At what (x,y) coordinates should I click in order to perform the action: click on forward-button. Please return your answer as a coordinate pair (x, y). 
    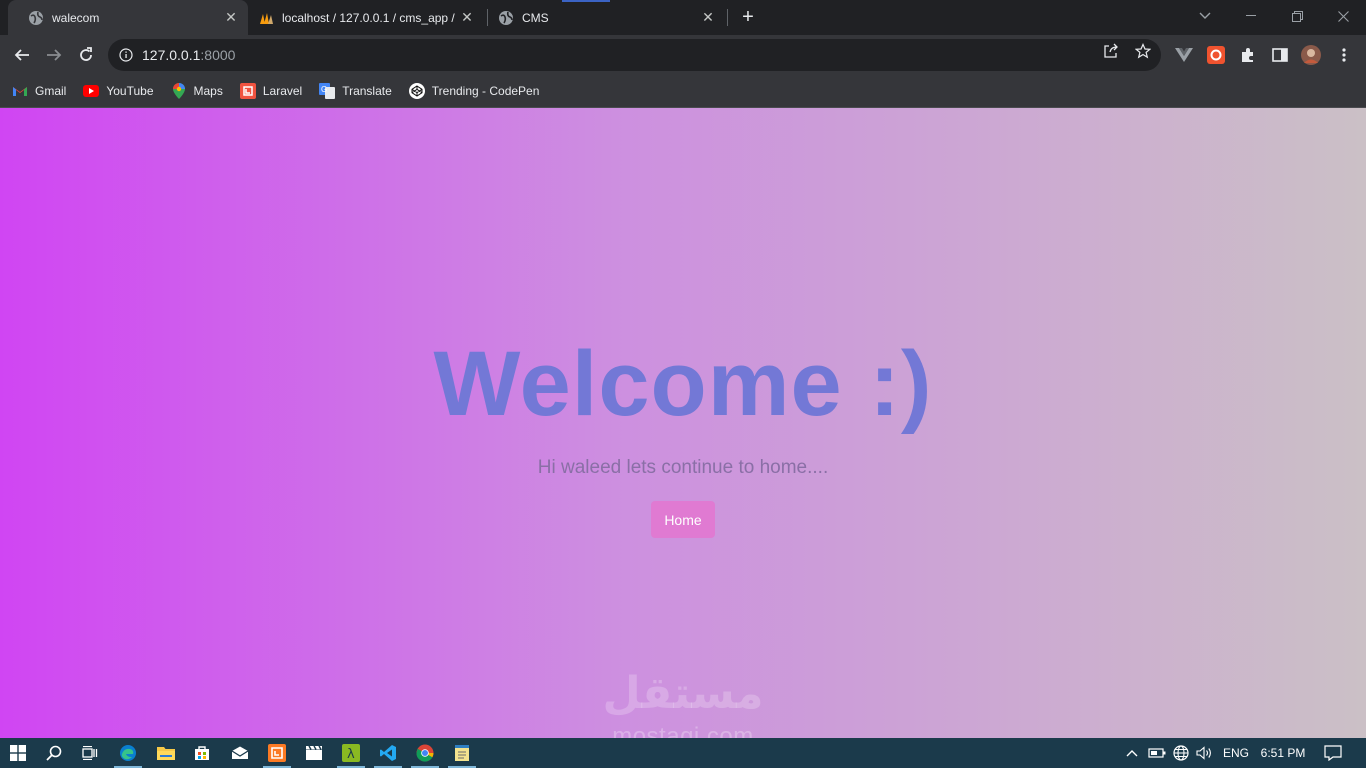
    Looking at the image, I should click on (54, 55).